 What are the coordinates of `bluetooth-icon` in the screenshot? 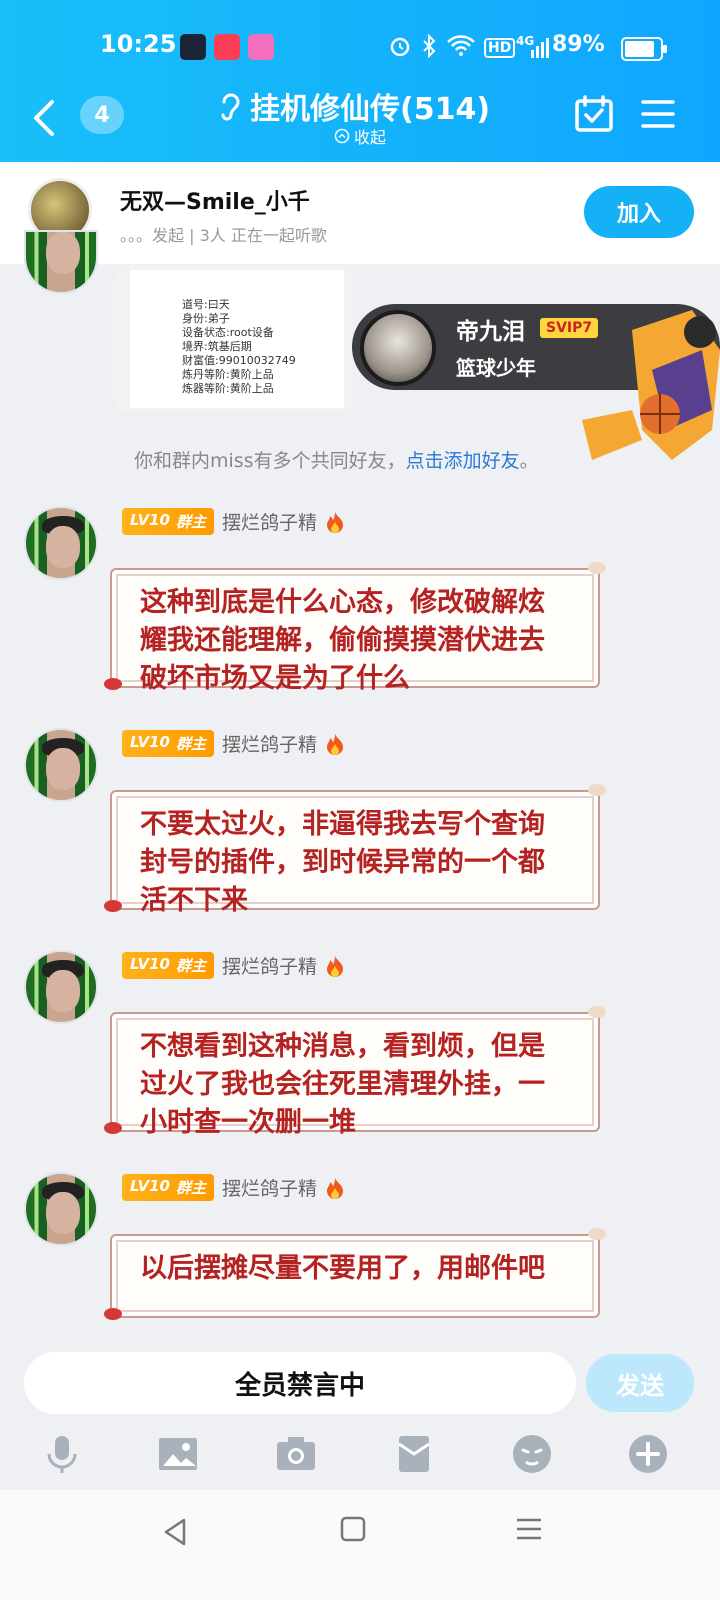 It's located at (429, 46).